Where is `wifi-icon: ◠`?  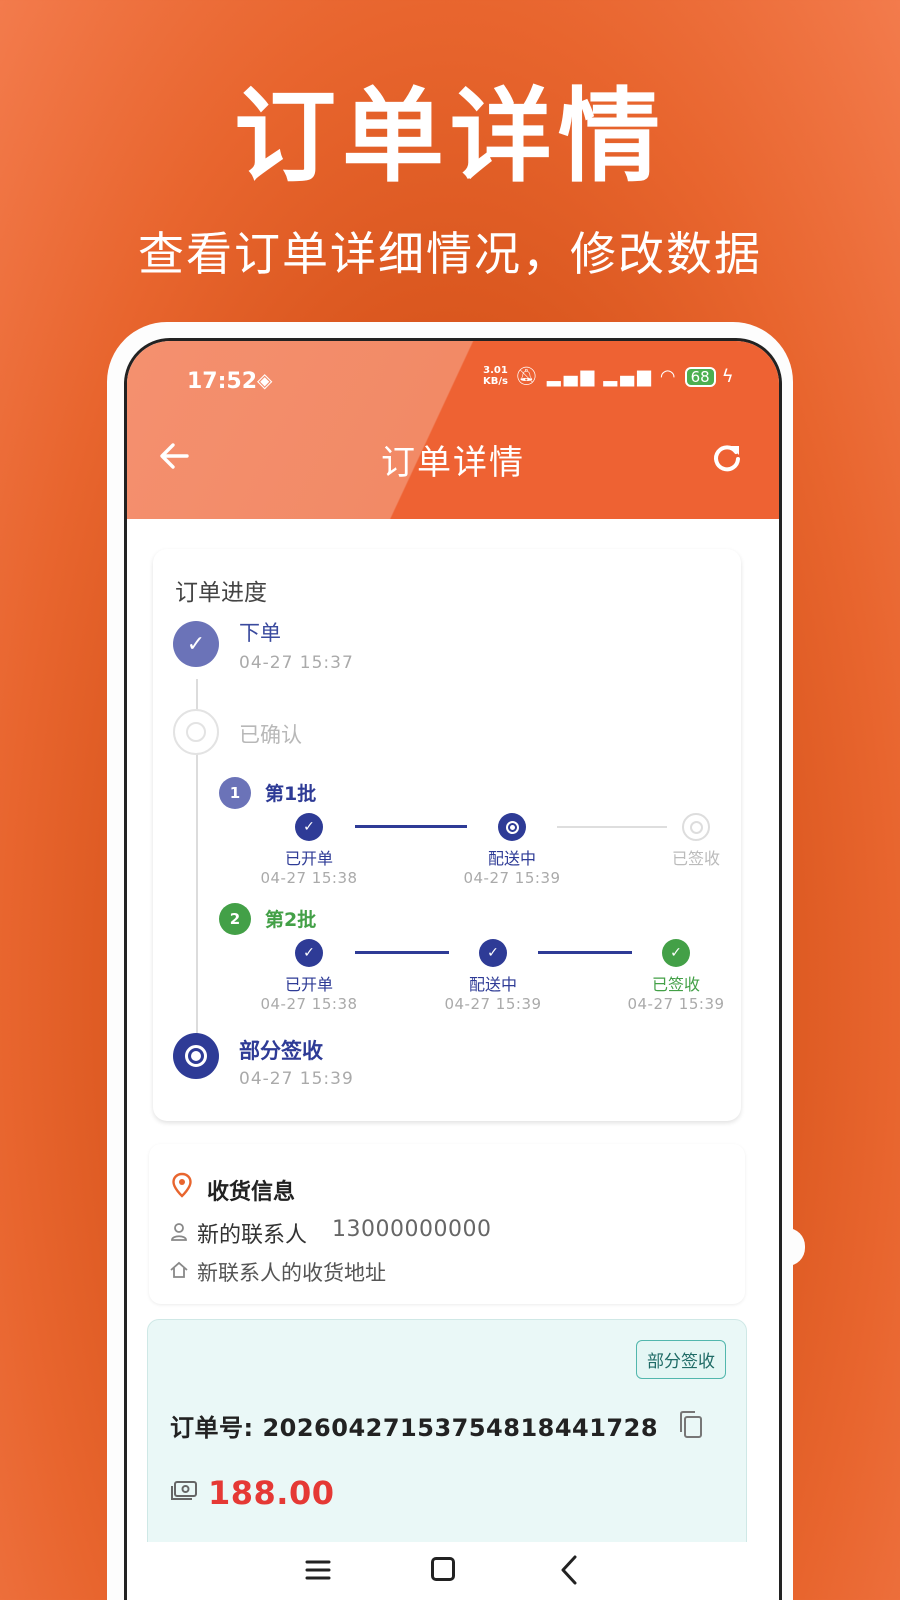 wifi-icon: ◠ is located at coordinates (669, 376).